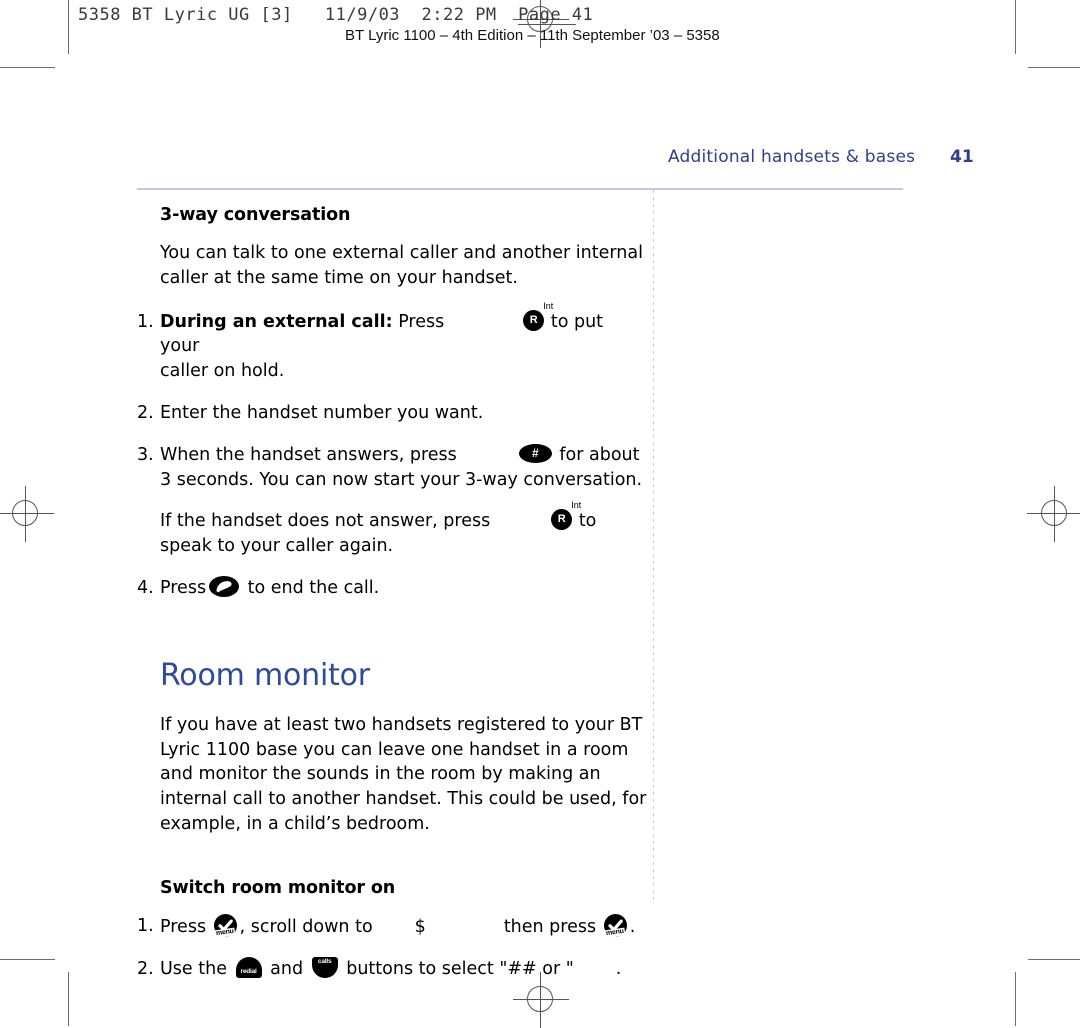 This screenshot has height=1028, width=1080. Describe the element at coordinates (306, 926) in the screenshot. I see `step-text-2: , scroll down to` at that location.